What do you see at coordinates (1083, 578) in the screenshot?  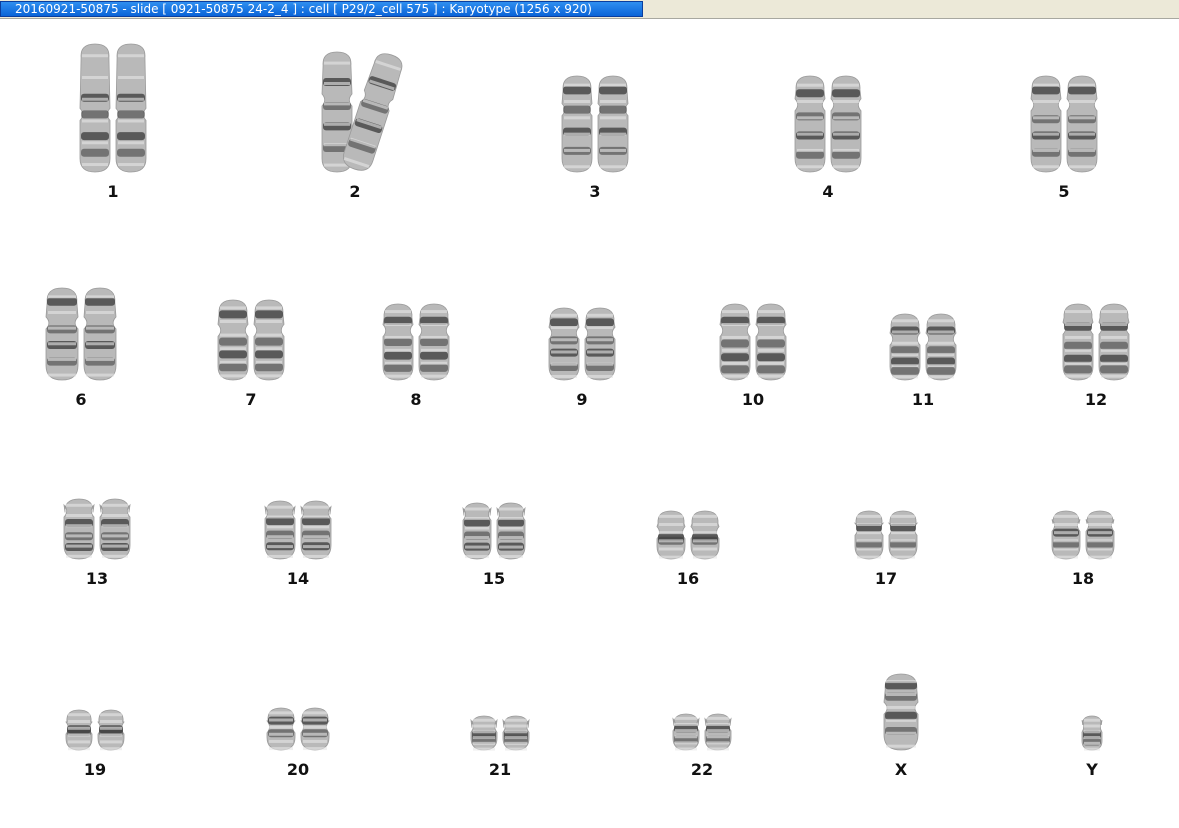 I see `chromosome-label-18: 18` at bounding box center [1083, 578].